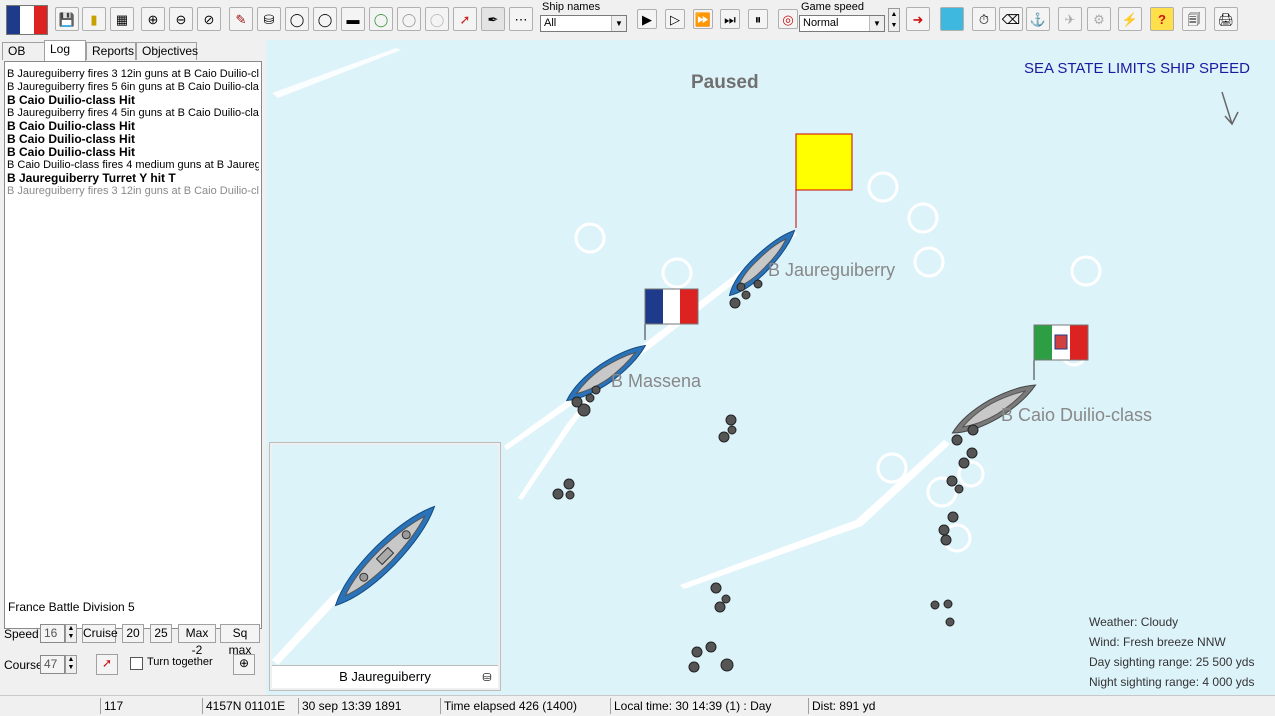  I want to click on tab-log: Log, so click(65, 50).